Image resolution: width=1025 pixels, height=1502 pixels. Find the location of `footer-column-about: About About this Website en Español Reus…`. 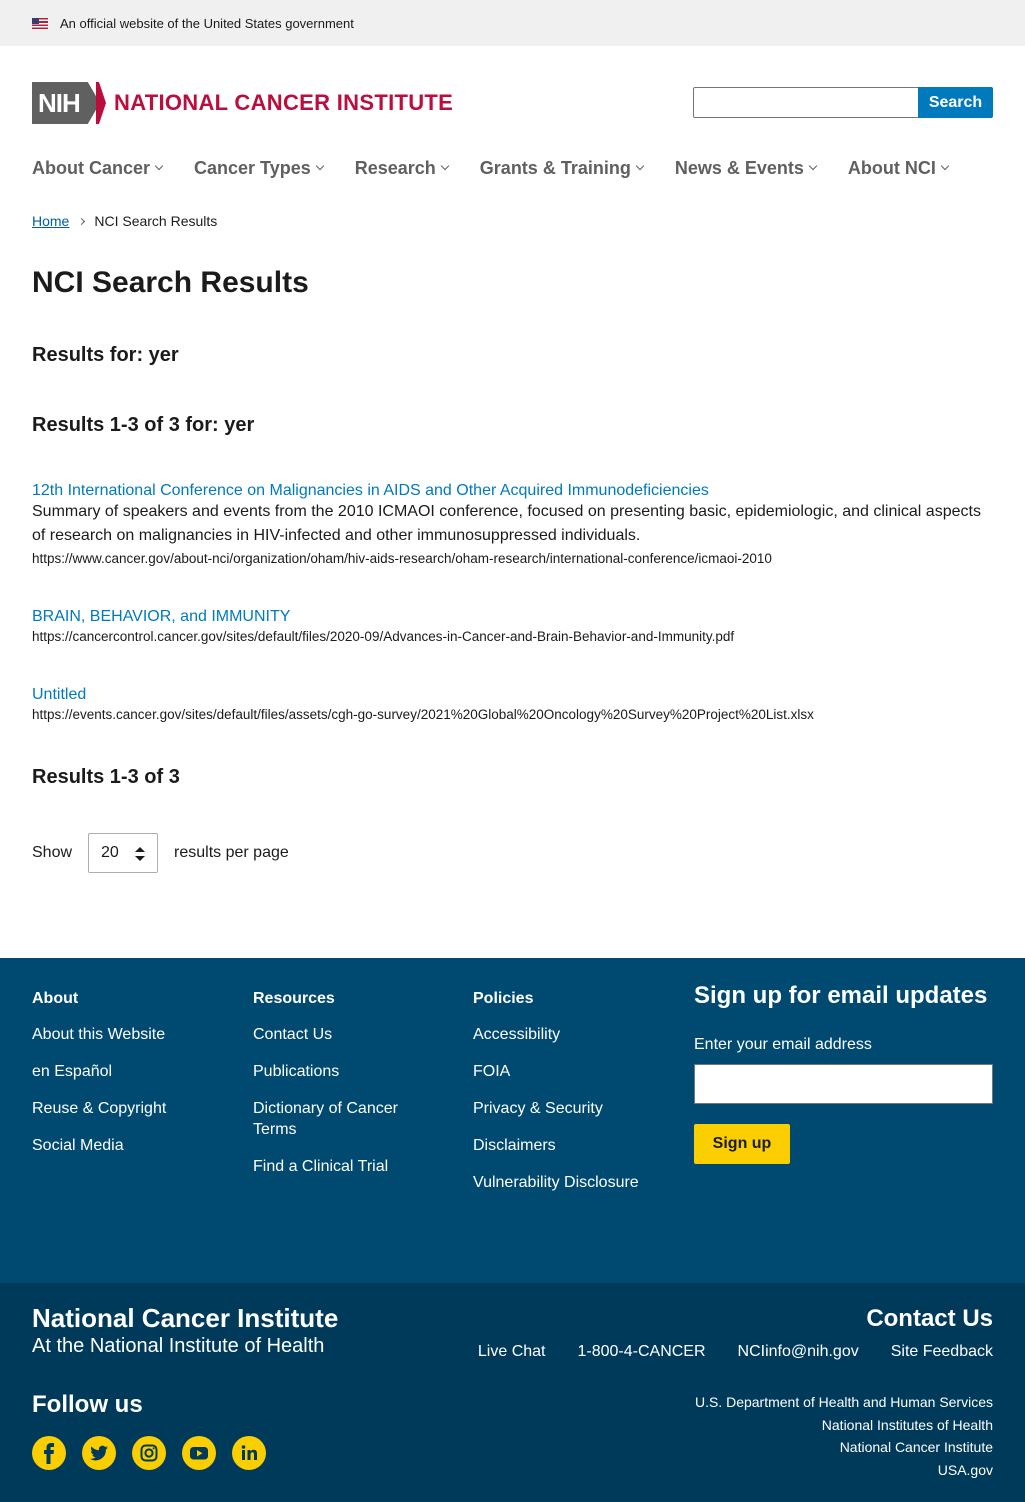

footer-column-about: About About this Website en Español Reus… is located at coordinates (99, 1081).